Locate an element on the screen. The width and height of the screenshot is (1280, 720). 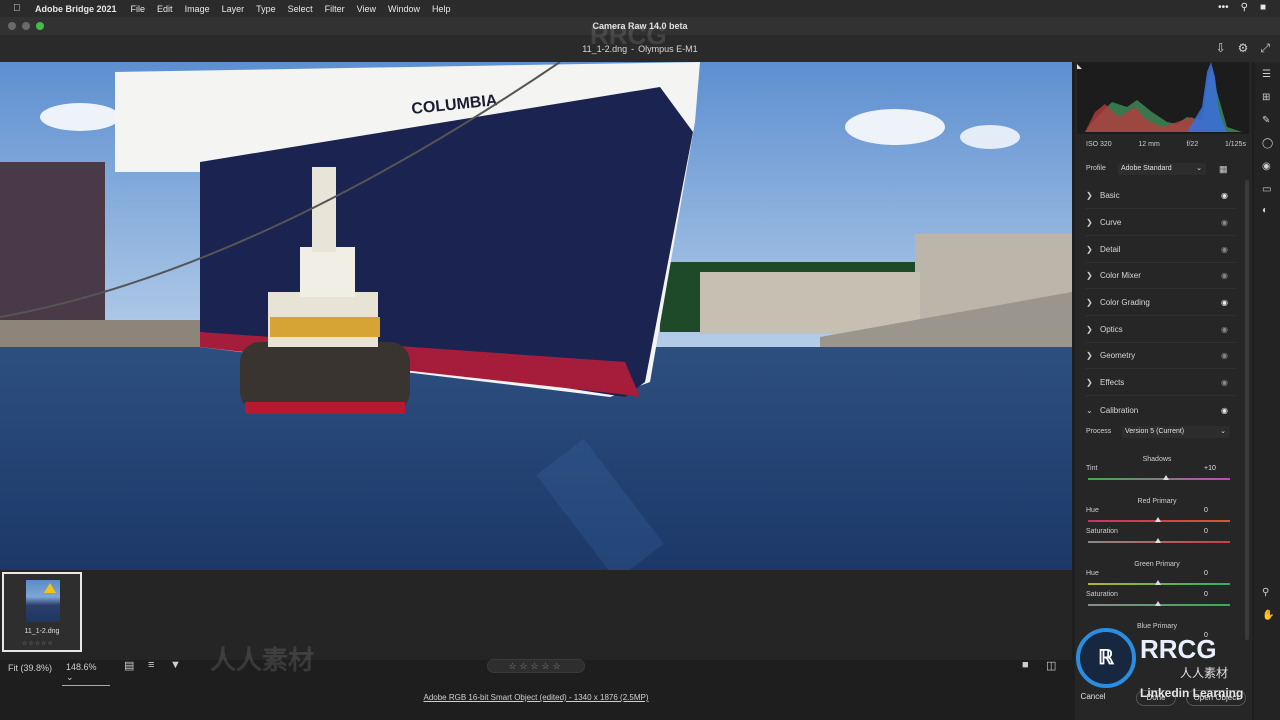
healing-brush-icon: ✎ is located at coordinates (1266, 120).